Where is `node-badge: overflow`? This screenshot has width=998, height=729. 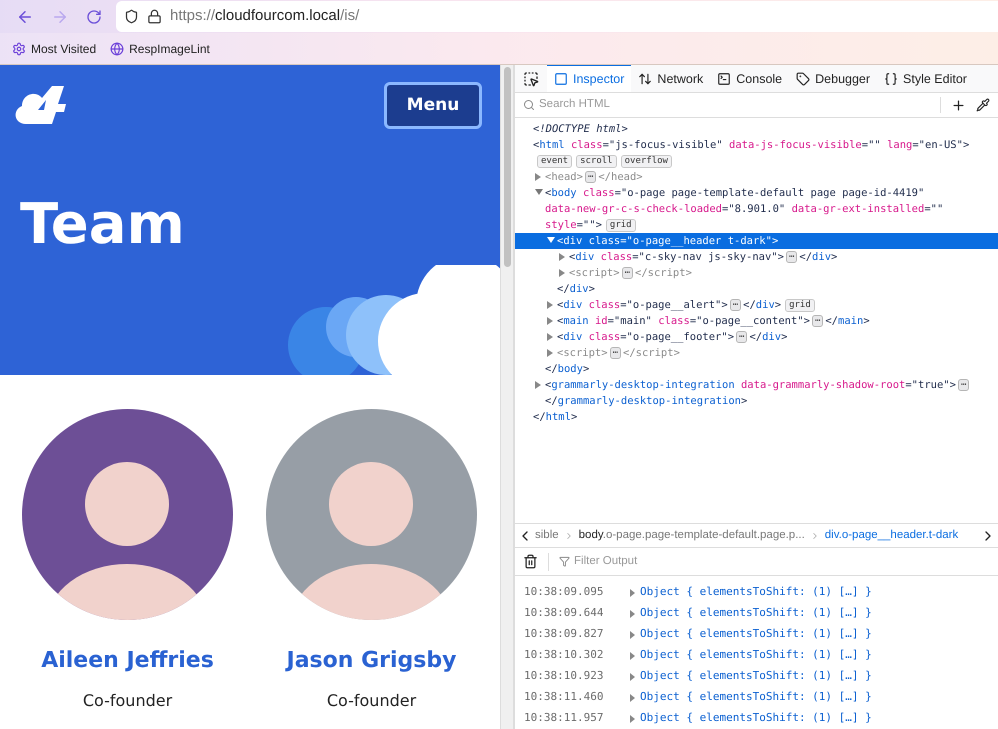
node-badge: overflow is located at coordinates (646, 161).